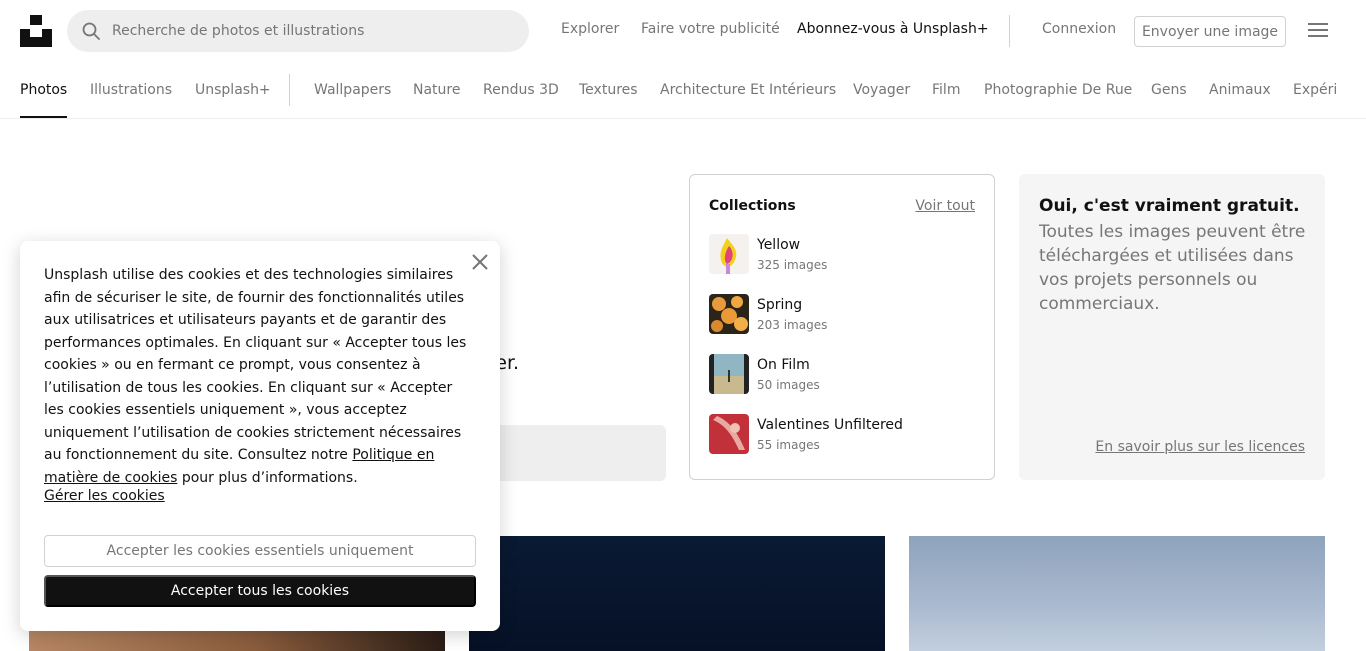 The image size is (1366, 651). Describe the element at coordinates (780, 305) in the screenshot. I see `collection-name: Spring` at that location.